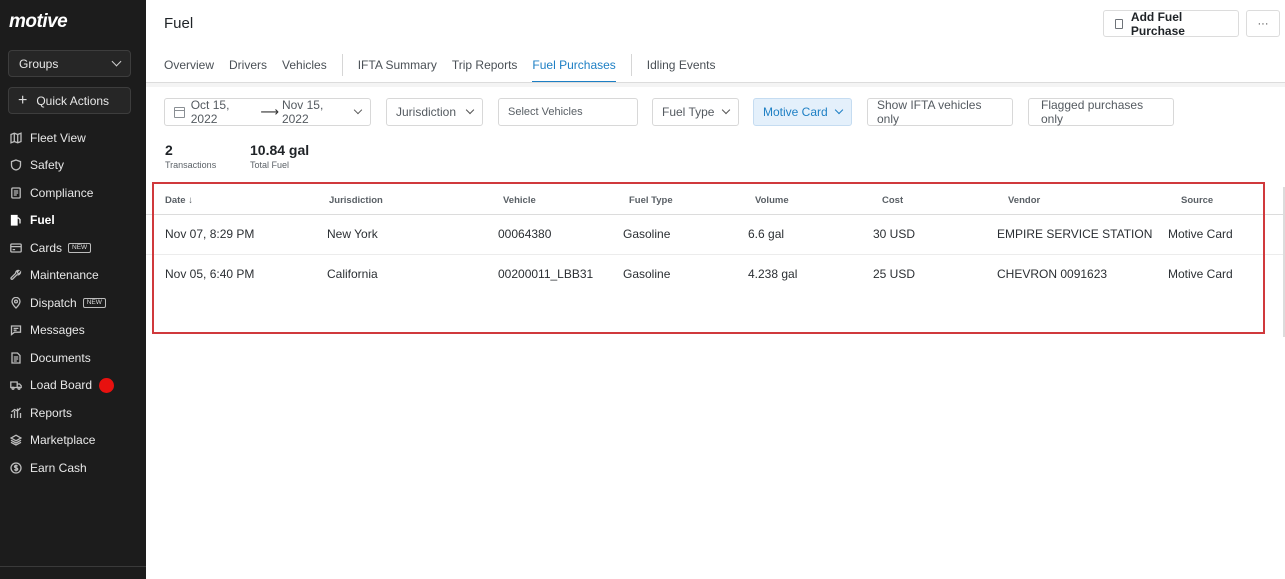 The width and height of the screenshot is (1285, 579). What do you see at coordinates (58, 467) in the screenshot?
I see `sidebar-item-label: Earn Cash` at bounding box center [58, 467].